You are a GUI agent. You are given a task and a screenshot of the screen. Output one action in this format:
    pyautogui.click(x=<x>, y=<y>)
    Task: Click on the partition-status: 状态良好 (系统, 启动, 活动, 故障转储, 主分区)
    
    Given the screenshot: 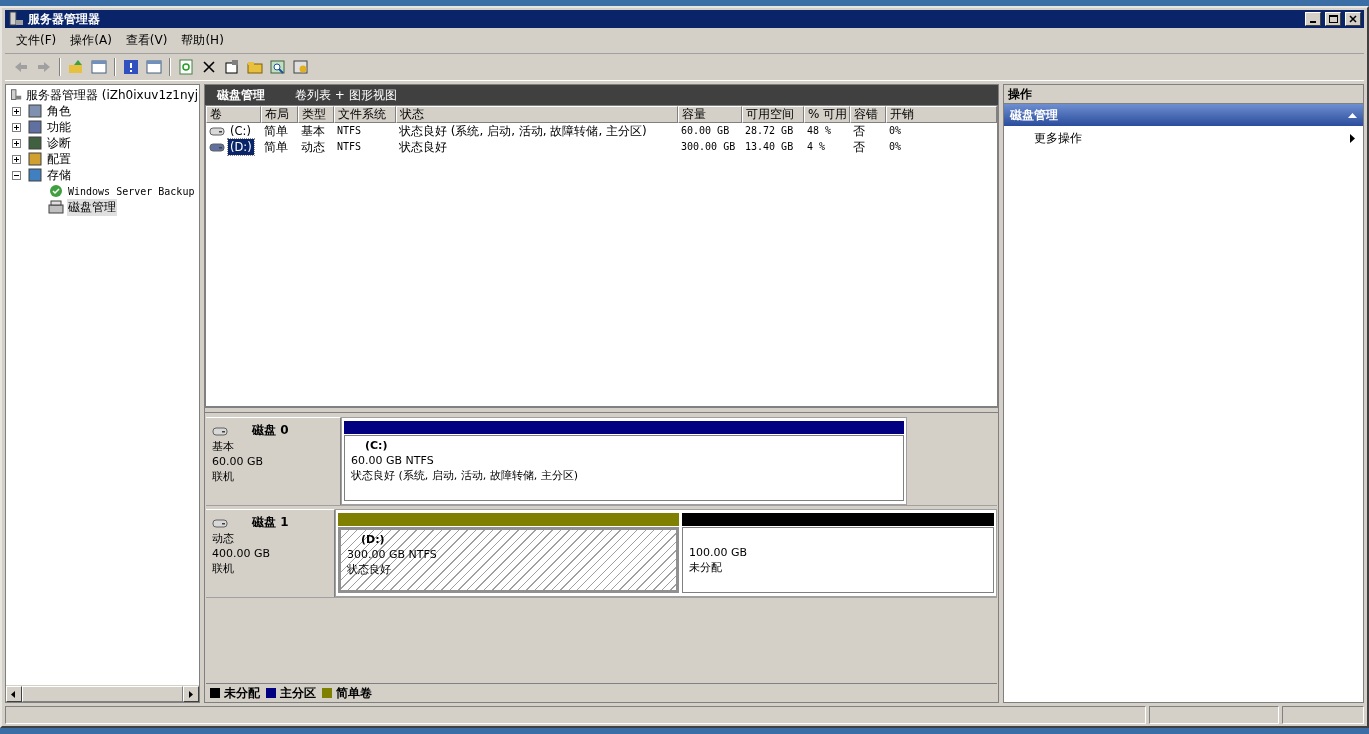 What is the action you would take?
    pyautogui.click(x=465, y=475)
    